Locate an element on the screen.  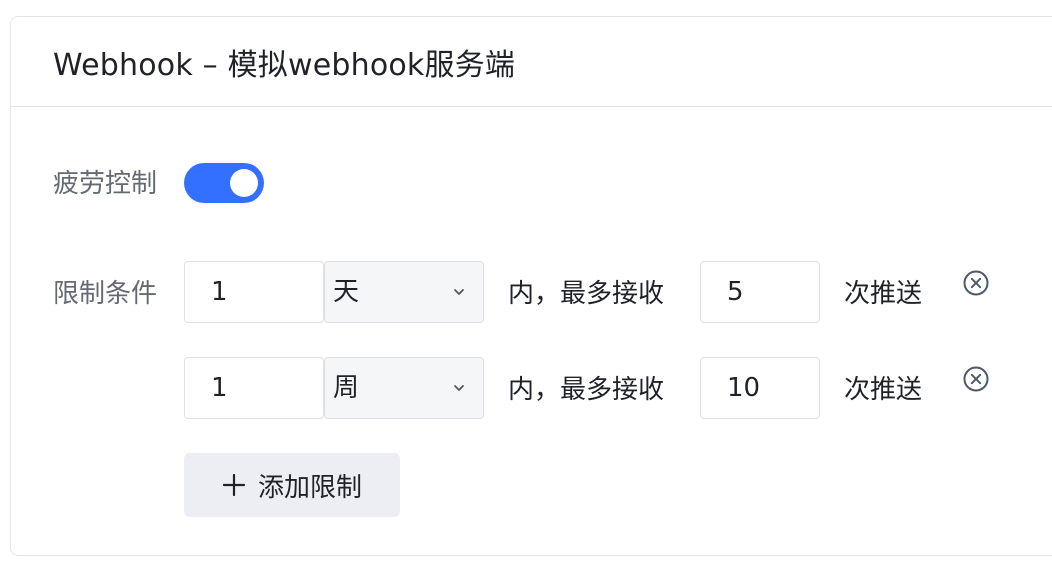
limit-period-unit-select: 周 is located at coordinates (404, 388).